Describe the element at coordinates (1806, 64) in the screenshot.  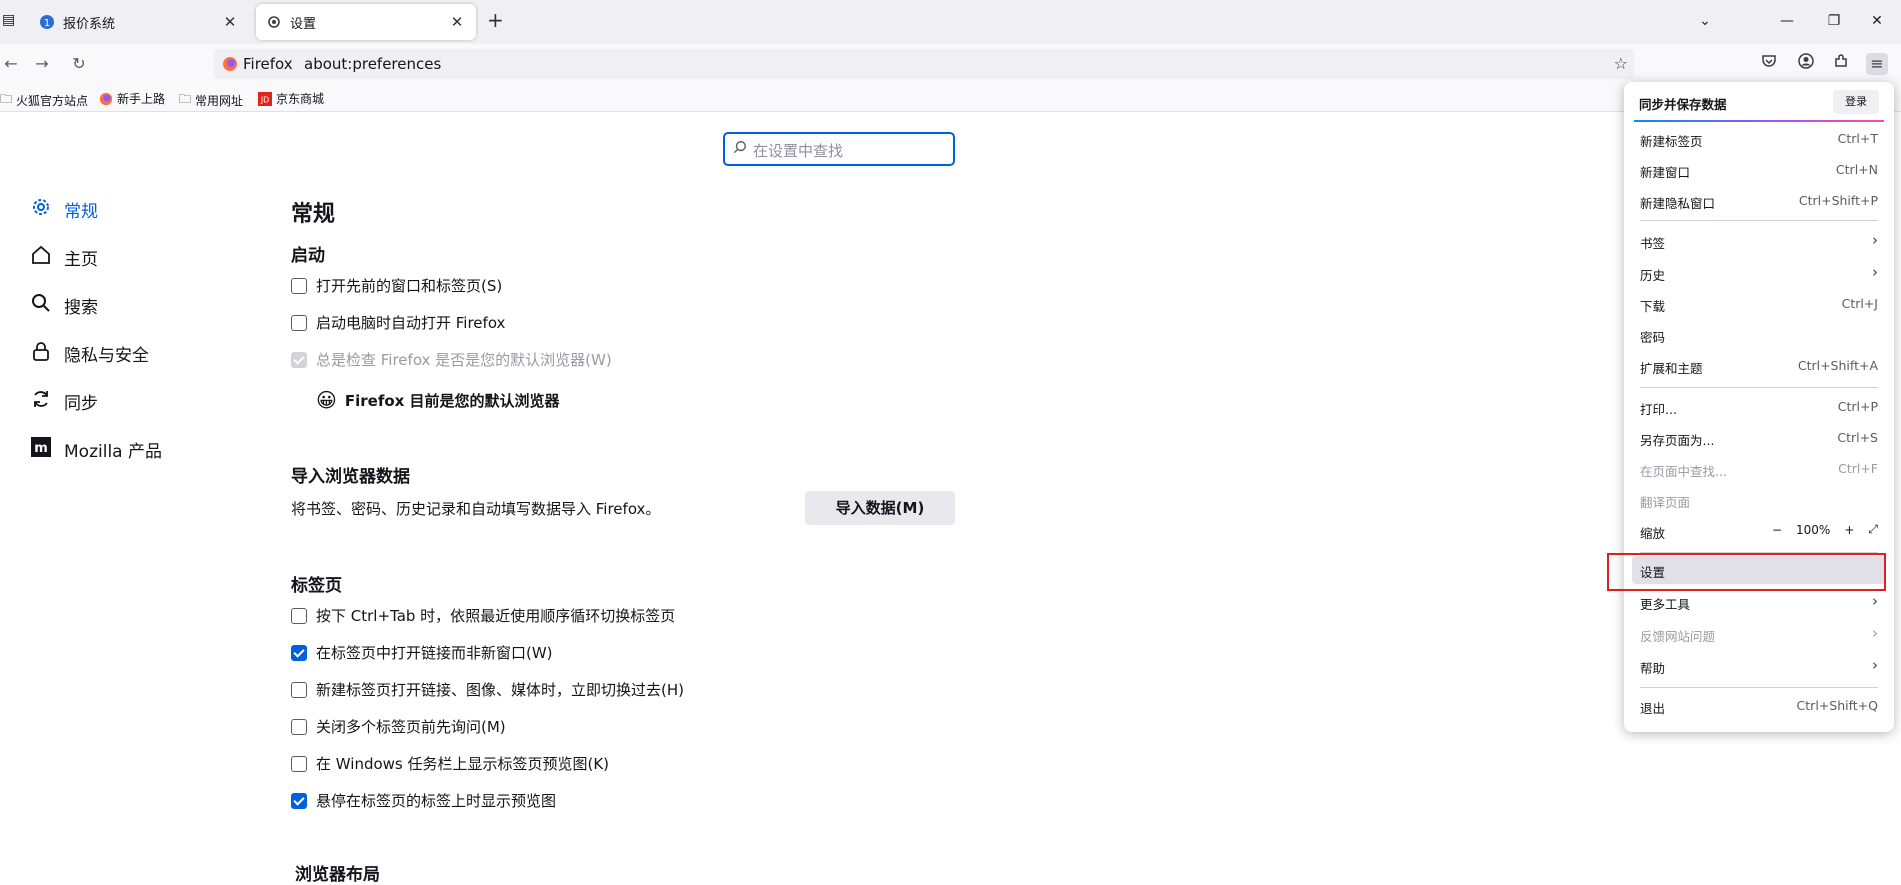
I see `account-icon` at that location.